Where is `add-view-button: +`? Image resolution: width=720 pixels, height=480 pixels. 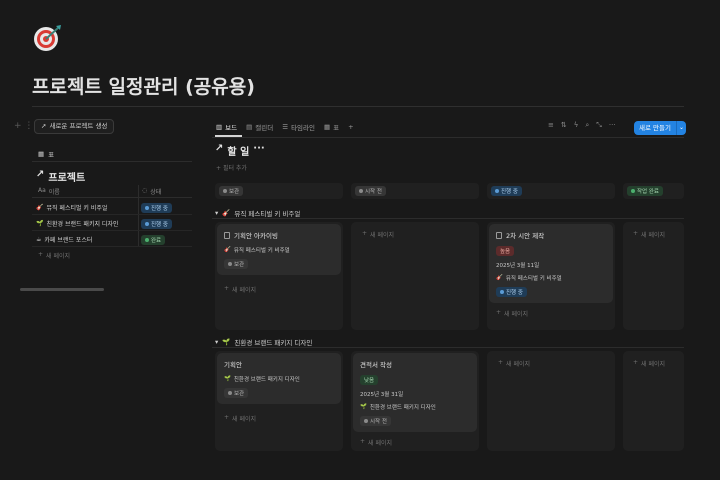
add-view-button: + is located at coordinates (350, 127).